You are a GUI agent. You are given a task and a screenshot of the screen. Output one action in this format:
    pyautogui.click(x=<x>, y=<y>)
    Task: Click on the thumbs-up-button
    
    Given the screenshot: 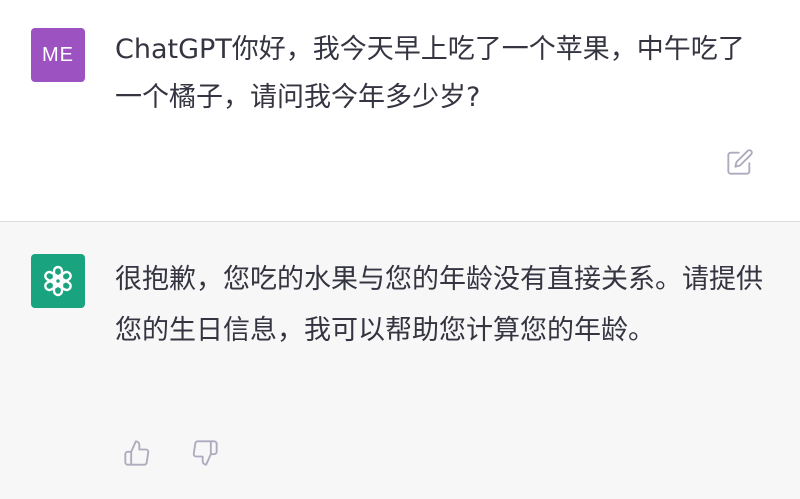 What is the action you would take?
    pyautogui.click(x=137, y=453)
    